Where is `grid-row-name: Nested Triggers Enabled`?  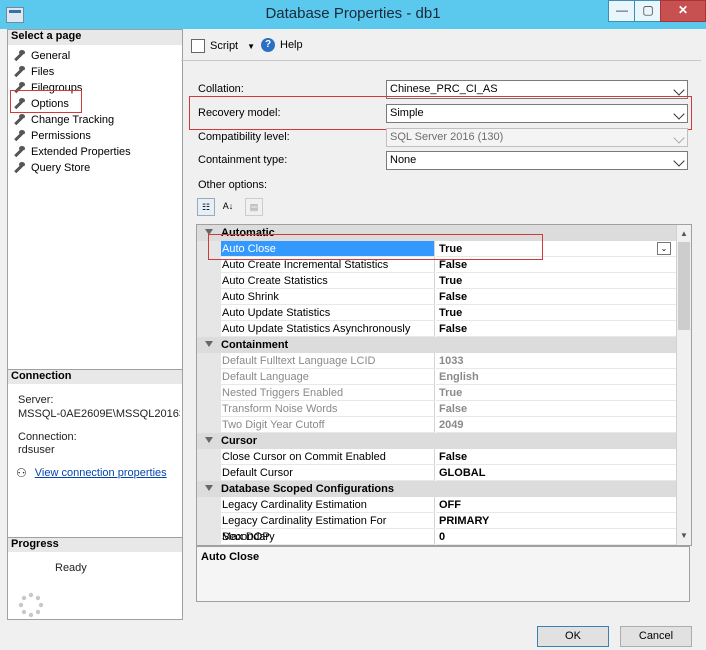
grid-row-name: Nested Triggers Enabled is located at coordinates (328, 393).